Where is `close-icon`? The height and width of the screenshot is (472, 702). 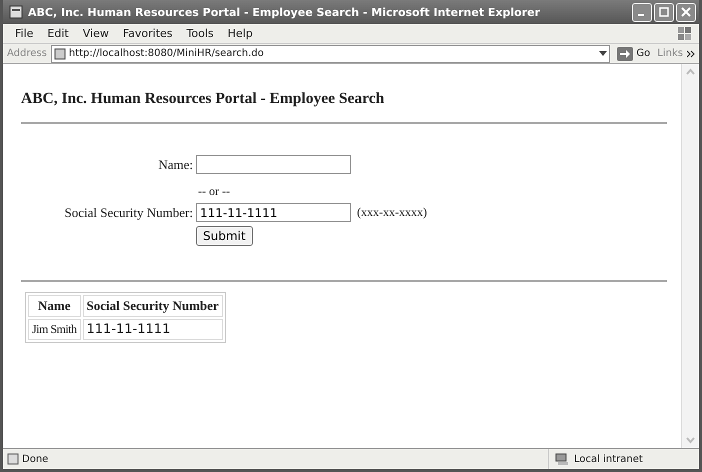
close-icon is located at coordinates (686, 12).